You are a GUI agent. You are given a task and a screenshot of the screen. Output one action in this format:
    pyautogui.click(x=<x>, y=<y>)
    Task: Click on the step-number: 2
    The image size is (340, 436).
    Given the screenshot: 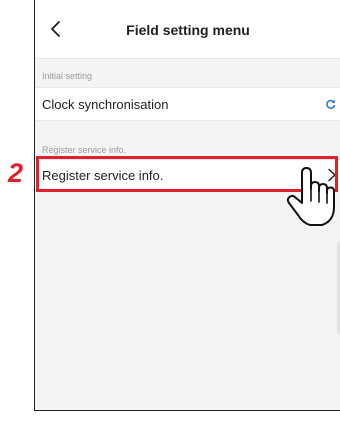 What is the action you would take?
    pyautogui.click(x=16, y=173)
    